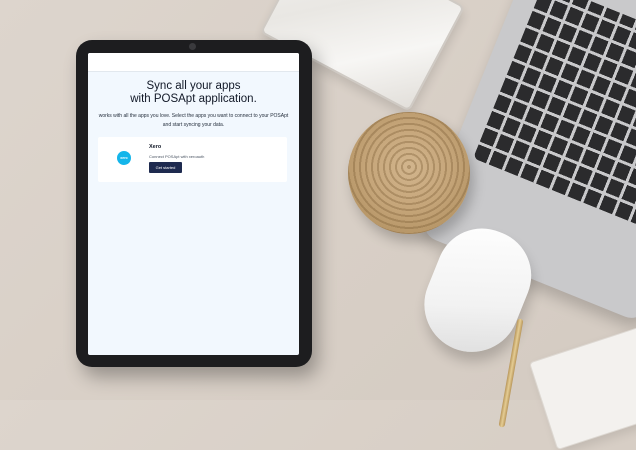 Image resolution: width=636 pixels, height=450 pixels. What do you see at coordinates (192, 46) in the screenshot?
I see `tablet-camera` at bounding box center [192, 46].